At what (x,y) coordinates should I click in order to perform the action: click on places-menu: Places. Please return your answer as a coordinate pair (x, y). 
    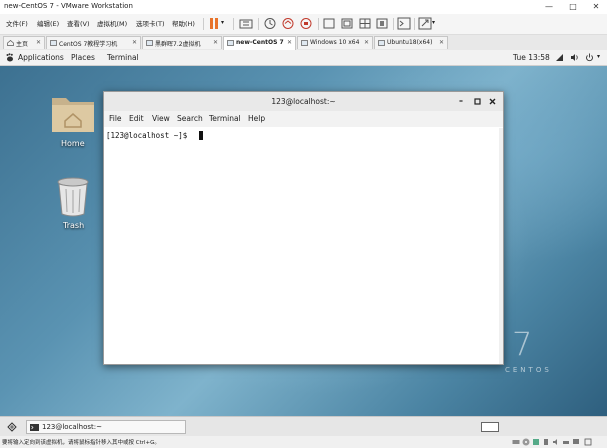
    Looking at the image, I should click on (83, 57).